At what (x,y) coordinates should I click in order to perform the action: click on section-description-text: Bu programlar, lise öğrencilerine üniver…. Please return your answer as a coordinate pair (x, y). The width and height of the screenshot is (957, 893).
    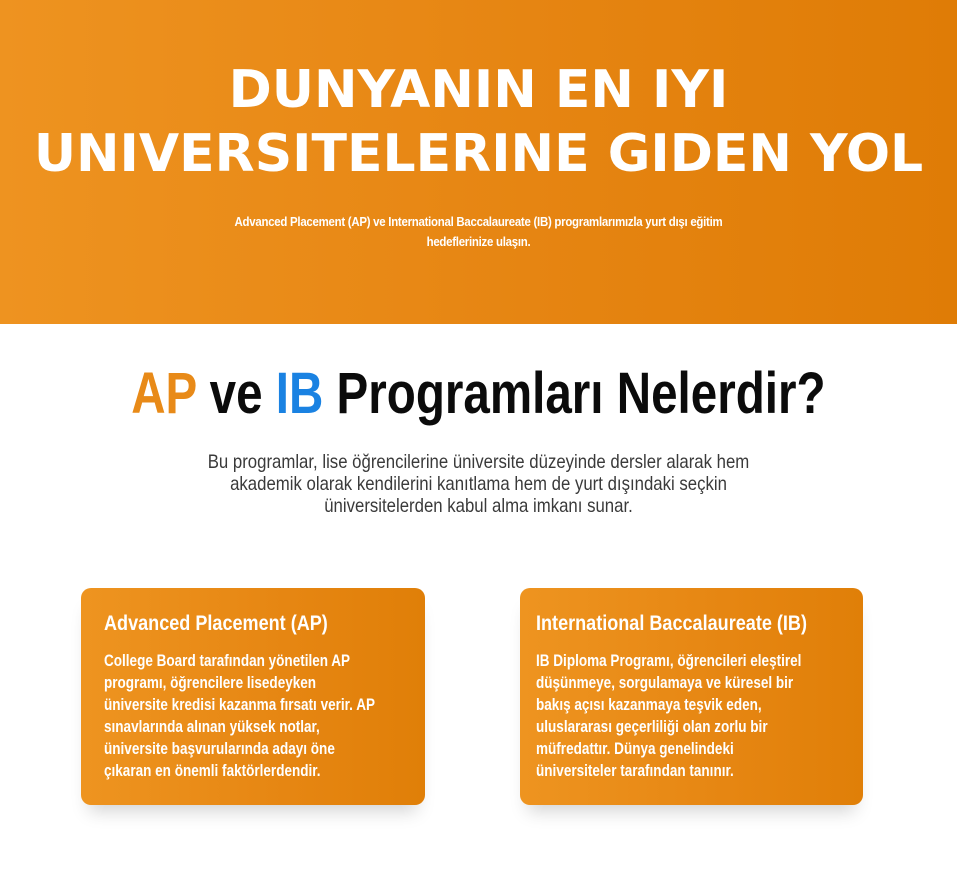
    Looking at the image, I should click on (478, 484).